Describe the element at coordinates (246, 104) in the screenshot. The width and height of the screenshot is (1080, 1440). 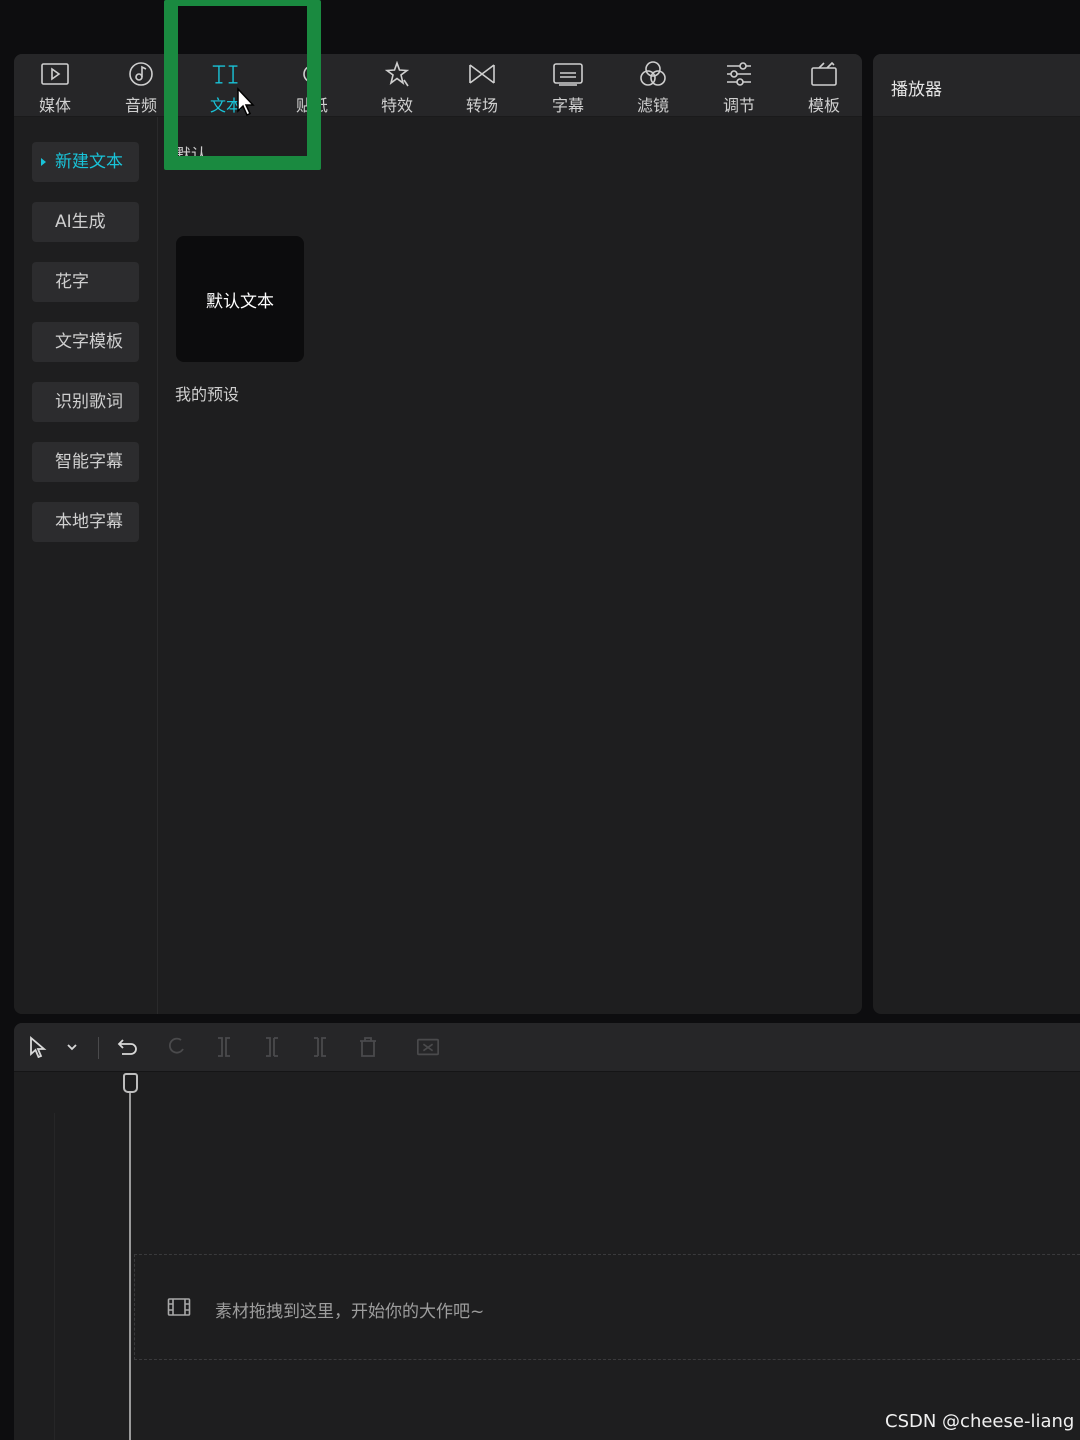
I see `mouse-cursor-icon` at that location.